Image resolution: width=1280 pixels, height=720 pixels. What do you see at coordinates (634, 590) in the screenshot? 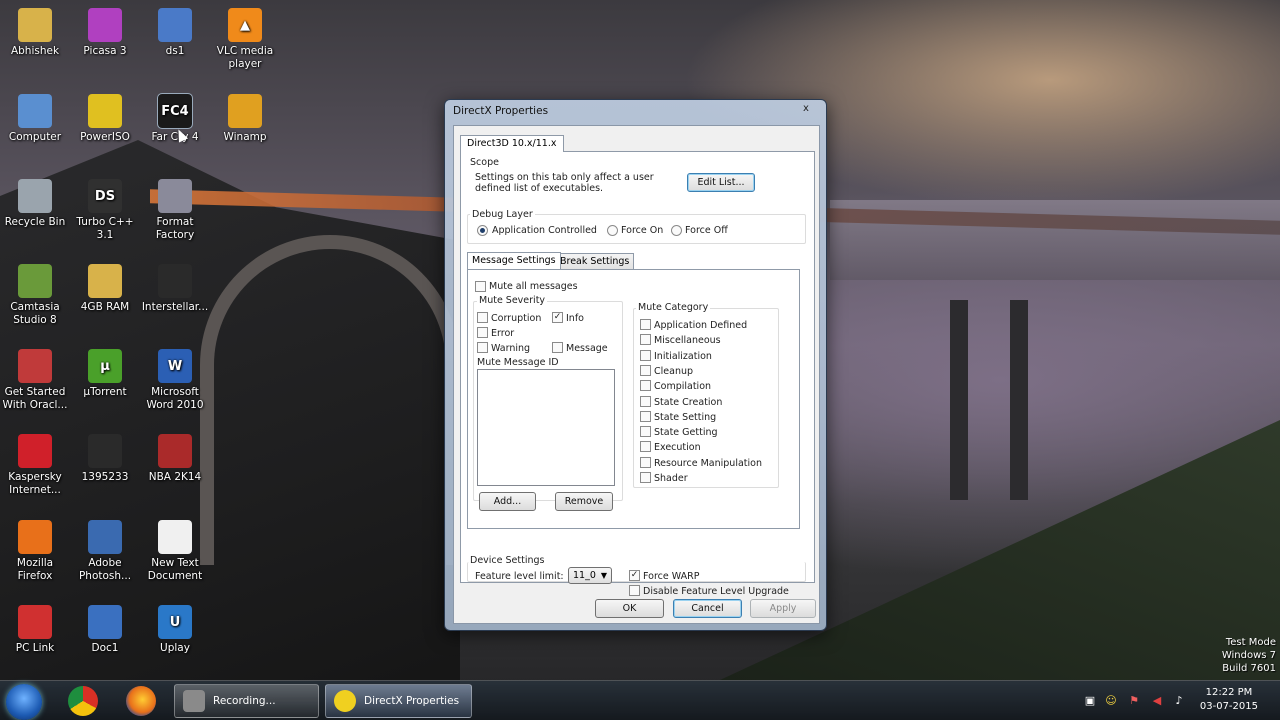
I see `disable-feature-upgrade-checkbox` at bounding box center [634, 590].